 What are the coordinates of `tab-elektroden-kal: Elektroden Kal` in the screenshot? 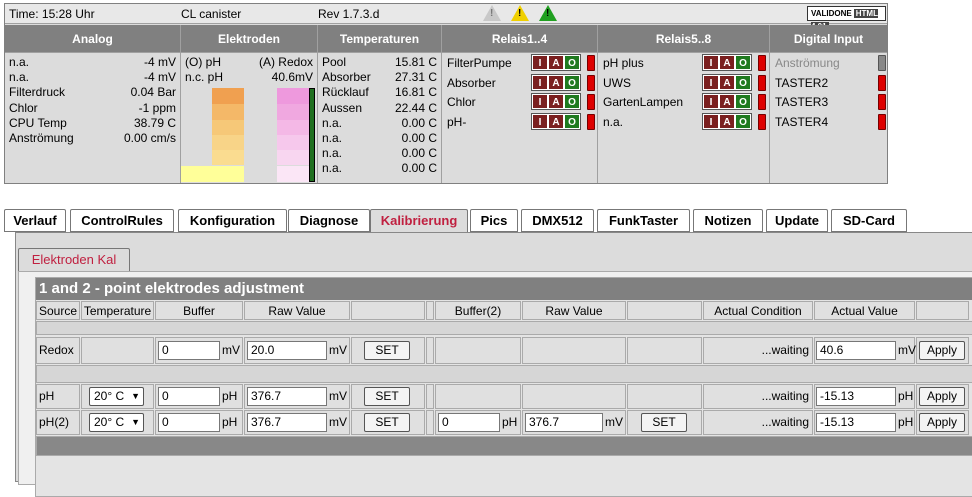 It's located at (74, 259).